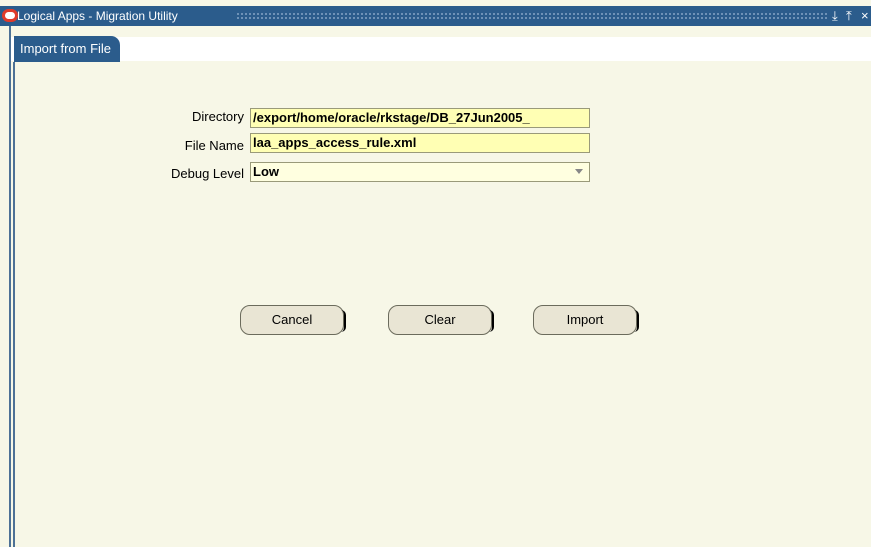 Image resolution: width=871 pixels, height=547 pixels. I want to click on debug-level-label: Debug Level, so click(207, 173).